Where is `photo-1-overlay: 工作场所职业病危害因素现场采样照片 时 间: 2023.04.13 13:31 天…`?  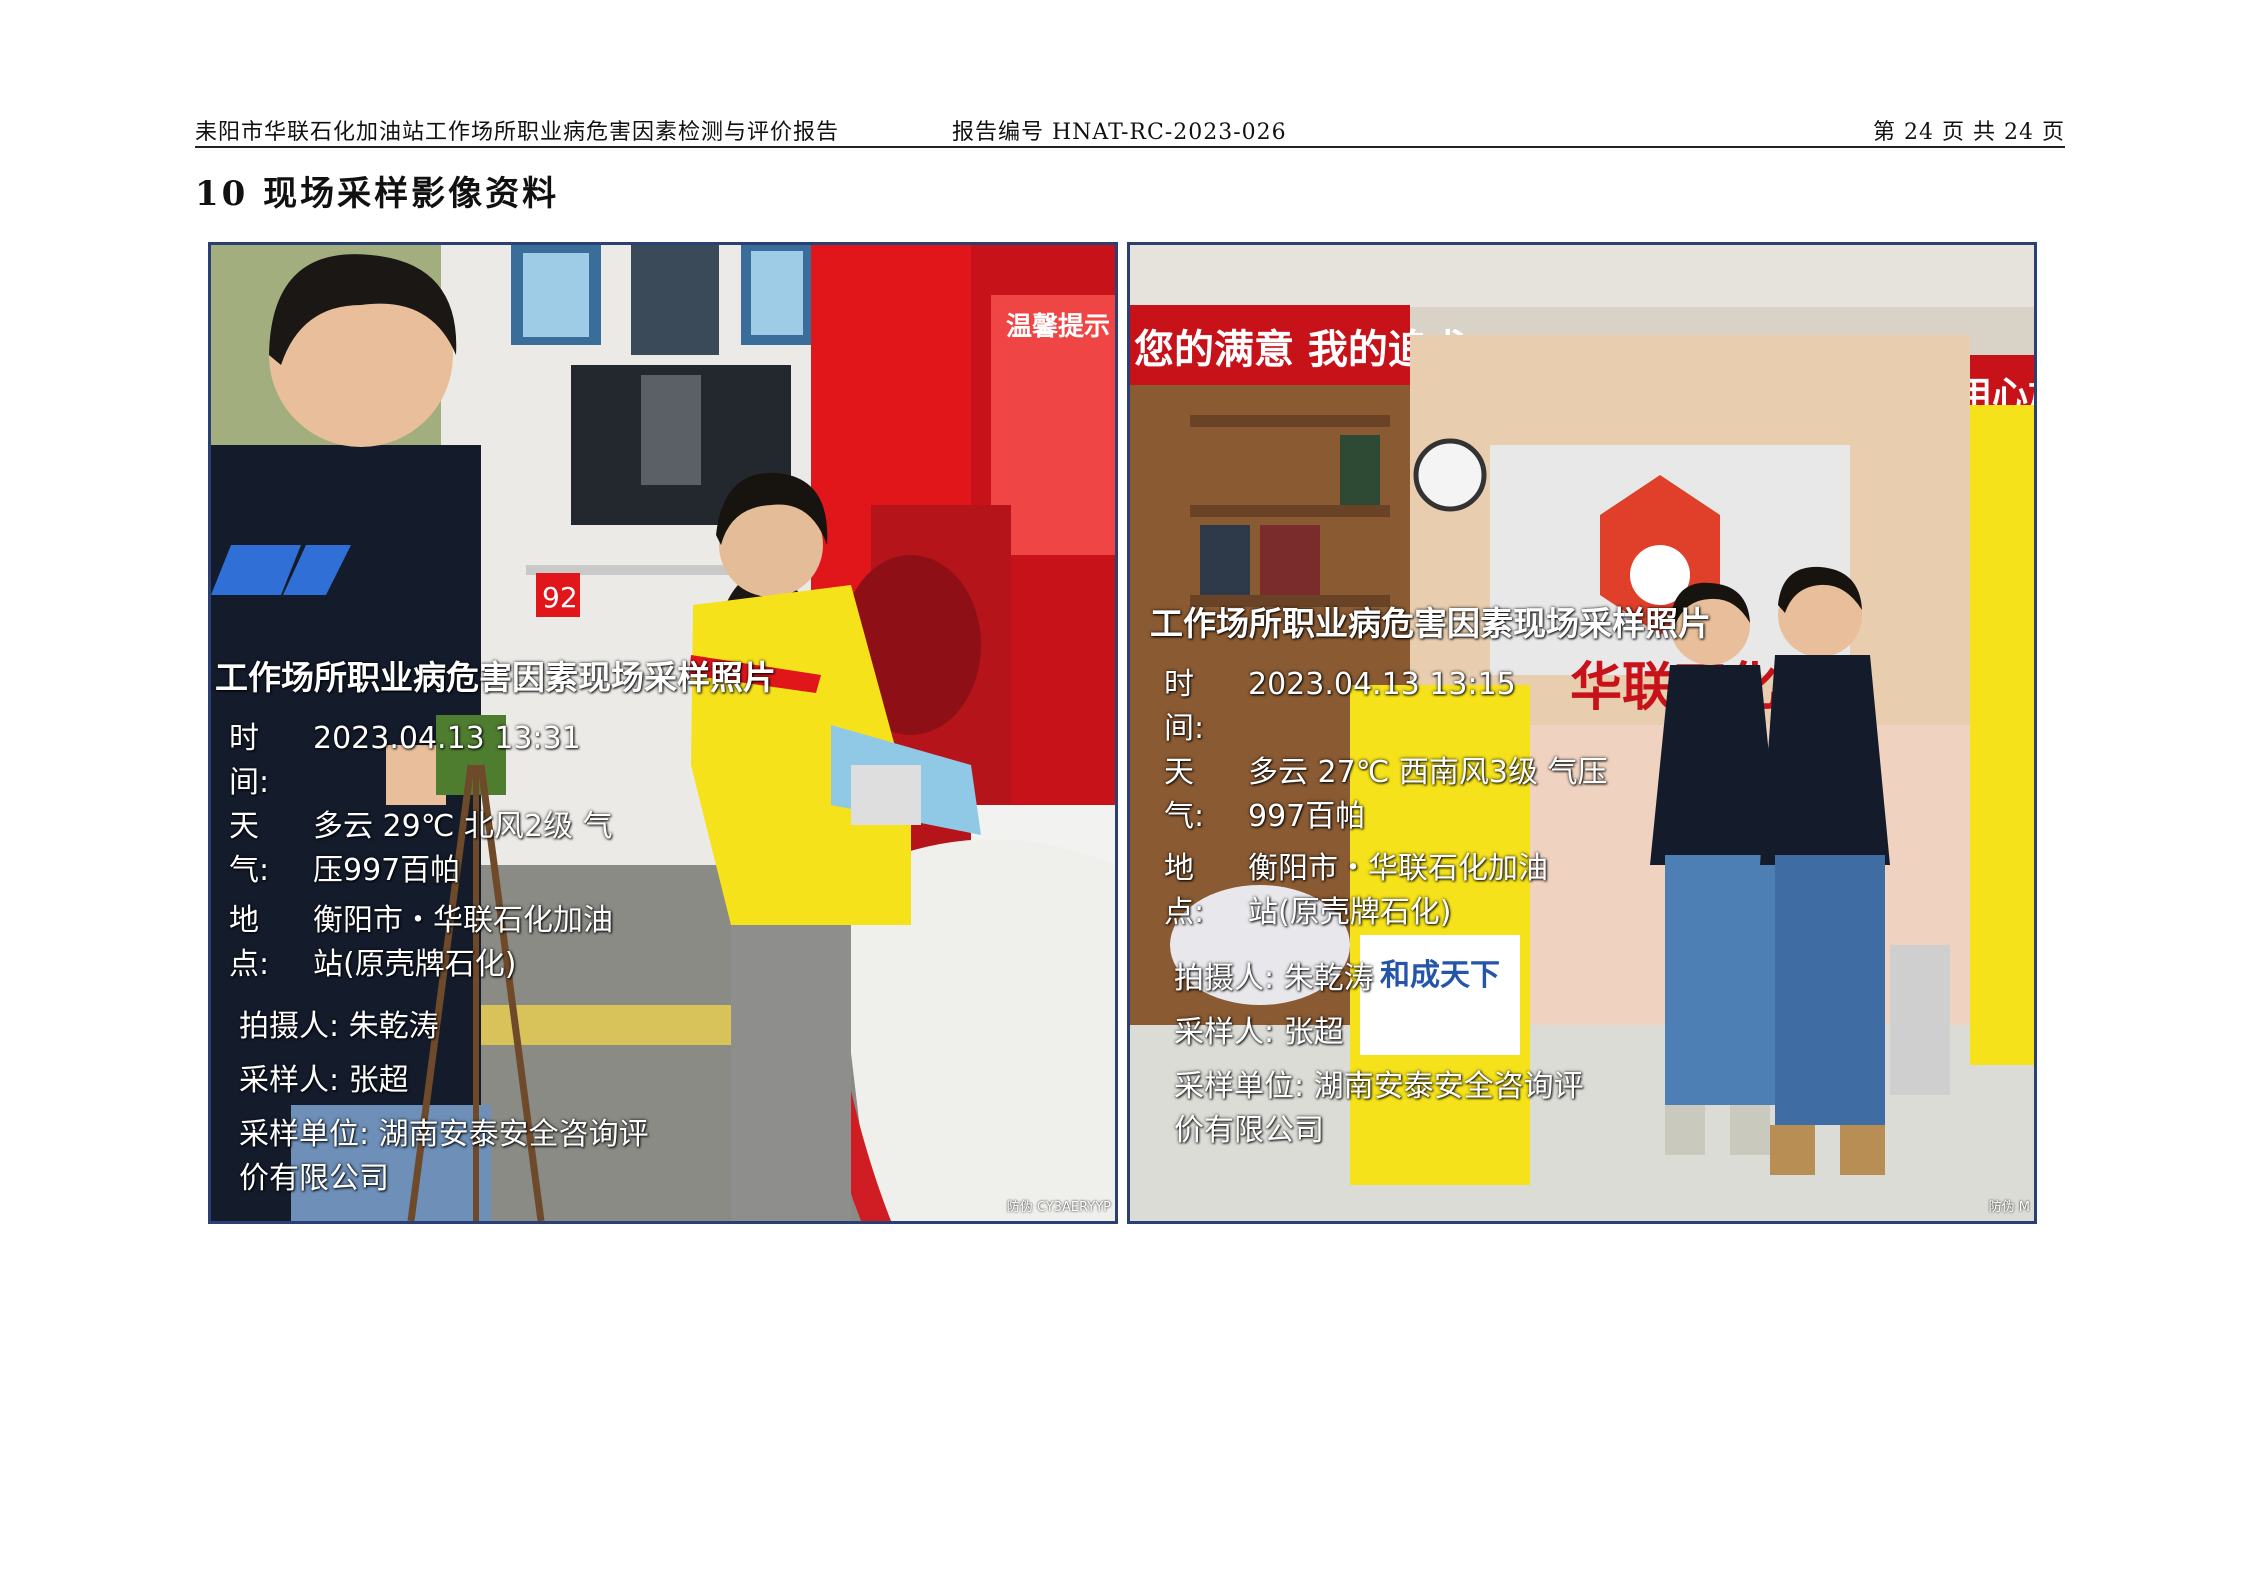 photo-1-overlay: 工作场所职业病危害因素现场采样照片 时 间: 2023.04.13 13:31 天… is located at coordinates (495, 926).